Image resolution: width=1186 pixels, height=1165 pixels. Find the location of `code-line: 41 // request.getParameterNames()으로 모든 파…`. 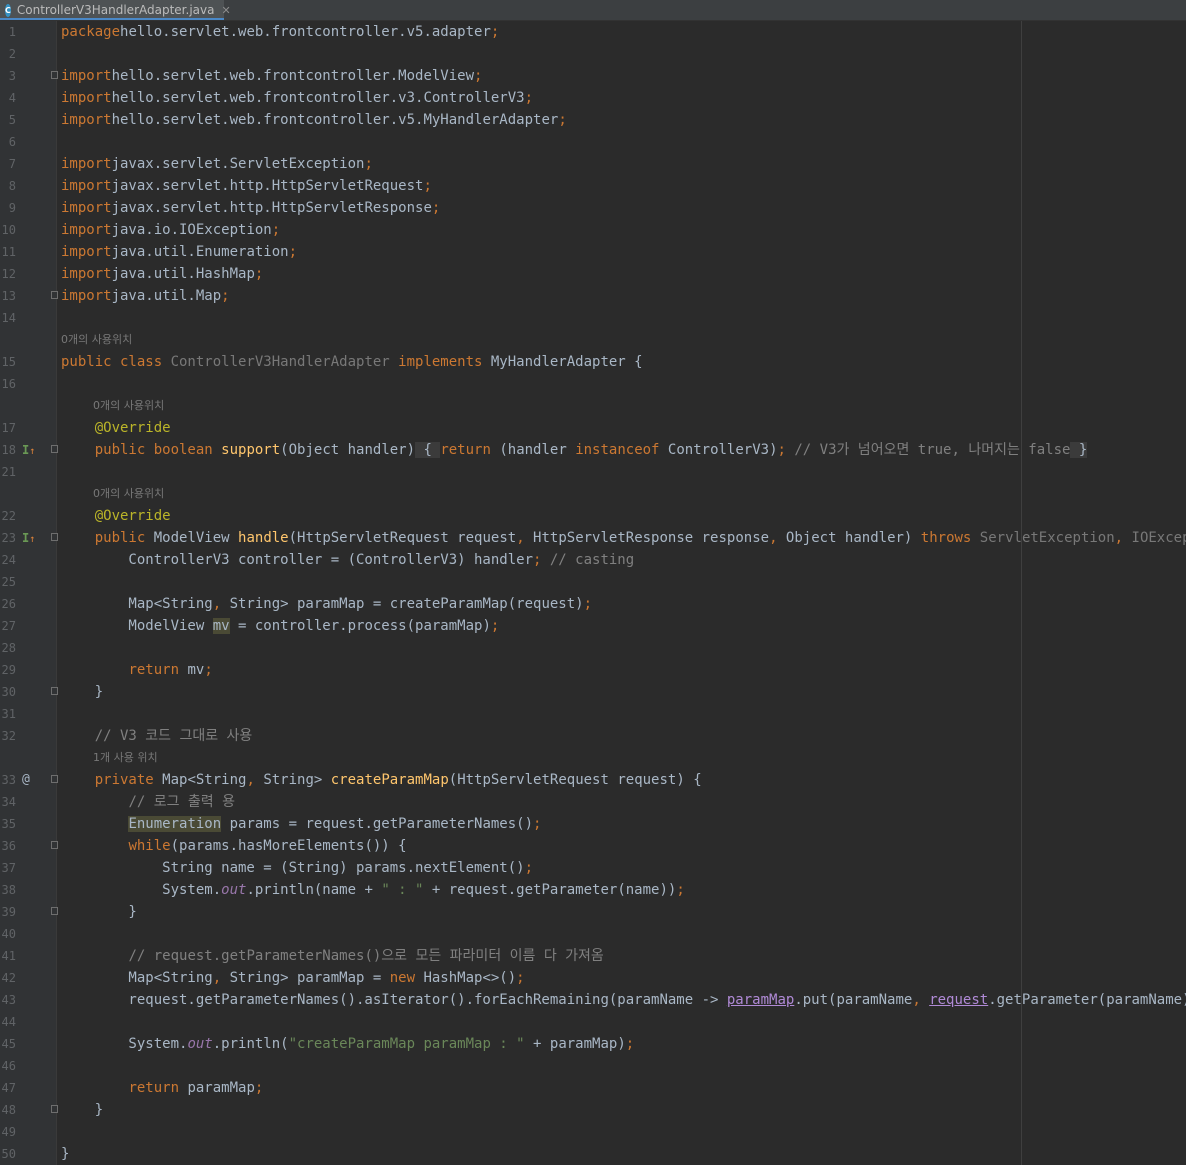

code-line: 41 // request.getParameterNames()으로 모든 파… is located at coordinates (593, 956).